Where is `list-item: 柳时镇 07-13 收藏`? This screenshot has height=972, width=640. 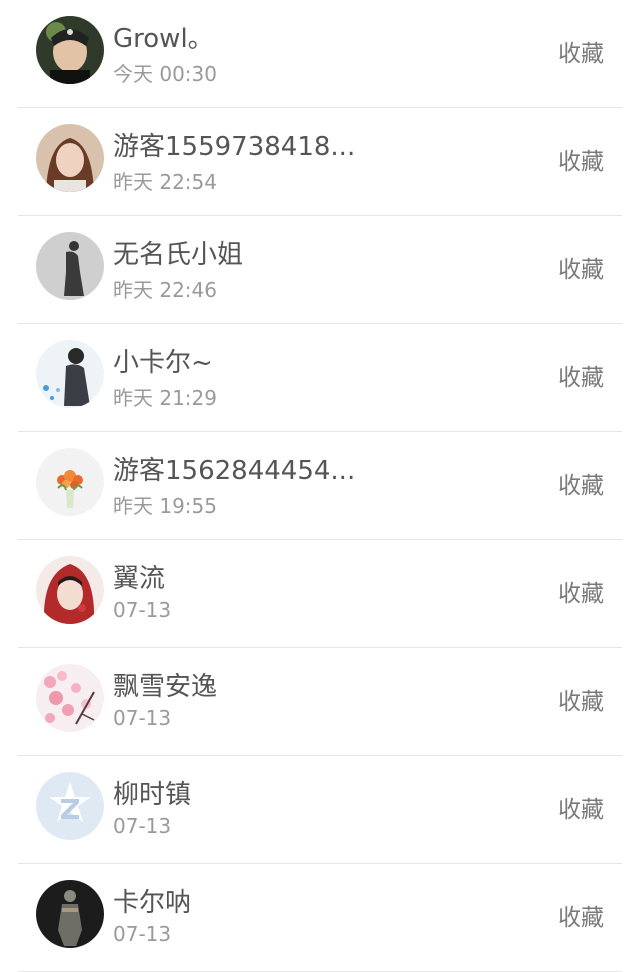 list-item: 柳时镇 07-13 收藏 is located at coordinates (320, 810).